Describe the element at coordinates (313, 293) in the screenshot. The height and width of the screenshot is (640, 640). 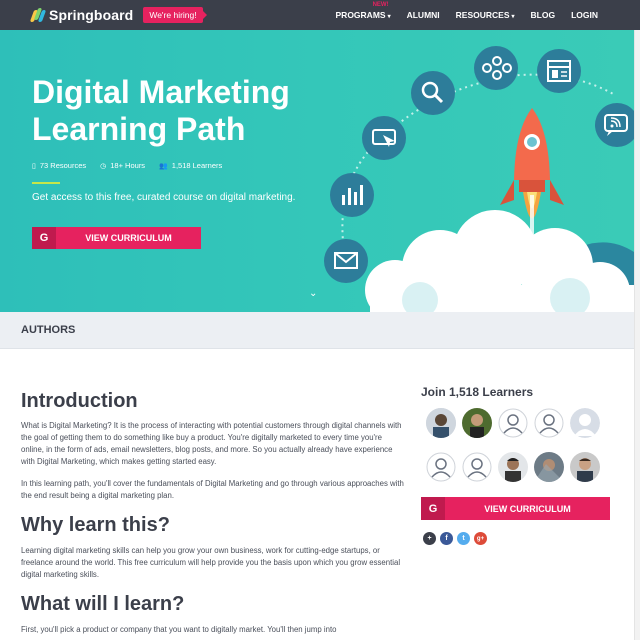
I see `chevron-down-icon: ⌄` at that location.